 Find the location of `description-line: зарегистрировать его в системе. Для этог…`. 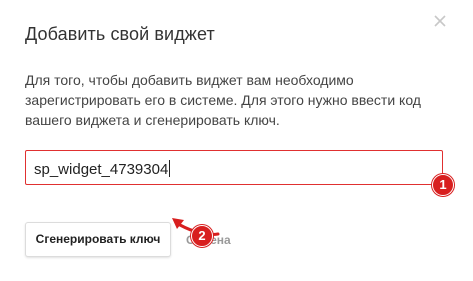

description-line: зарегистрировать его в системе. Для этог… is located at coordinates (223, 100).